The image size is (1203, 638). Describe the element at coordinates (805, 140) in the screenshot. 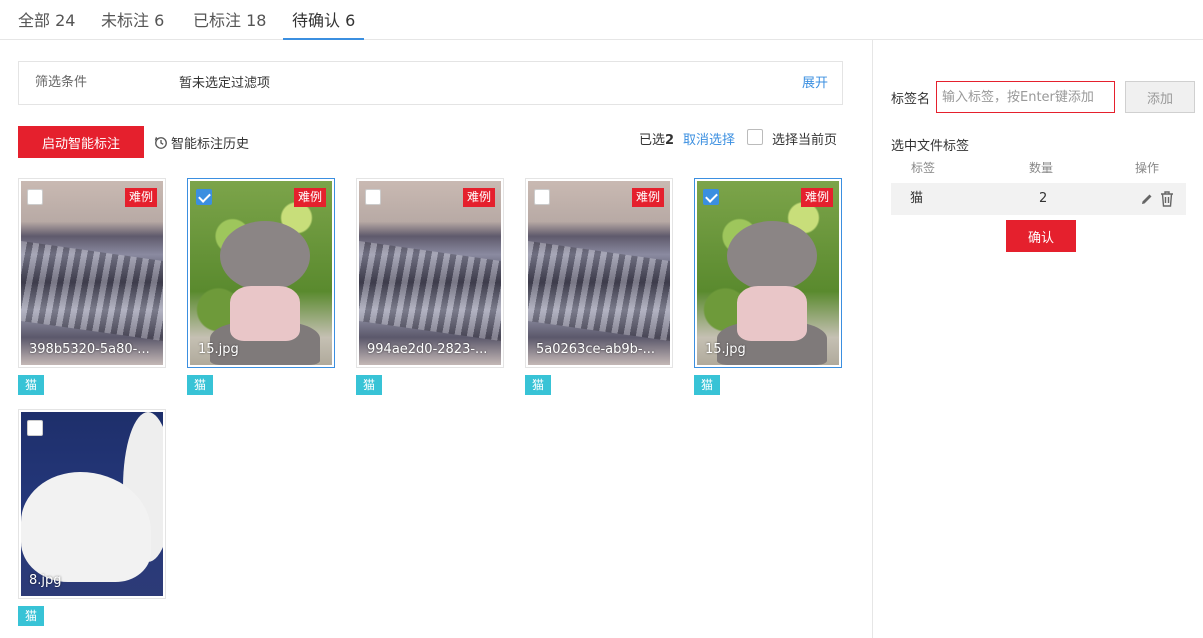

I see `select-page-label: 选择当前页` at that location.